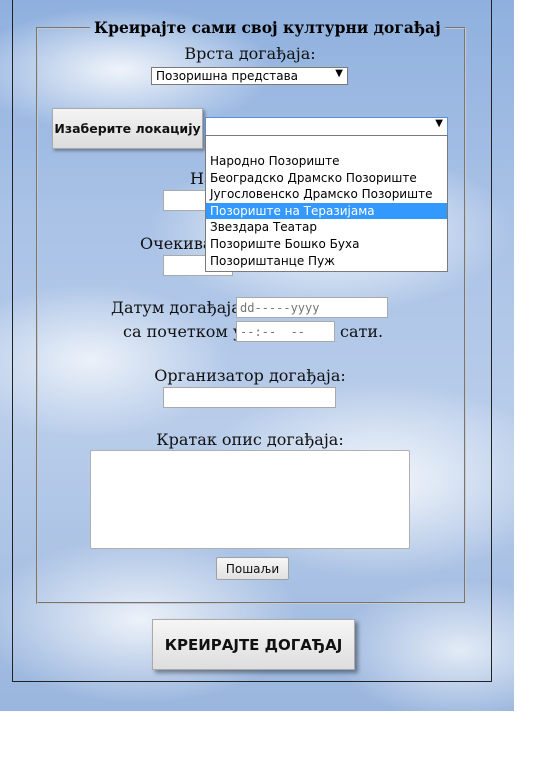 This screenshot has width=544, height=771. Describe the element at coordinates (249, 397) in the screenshot. I see `organizer-input` at that location.